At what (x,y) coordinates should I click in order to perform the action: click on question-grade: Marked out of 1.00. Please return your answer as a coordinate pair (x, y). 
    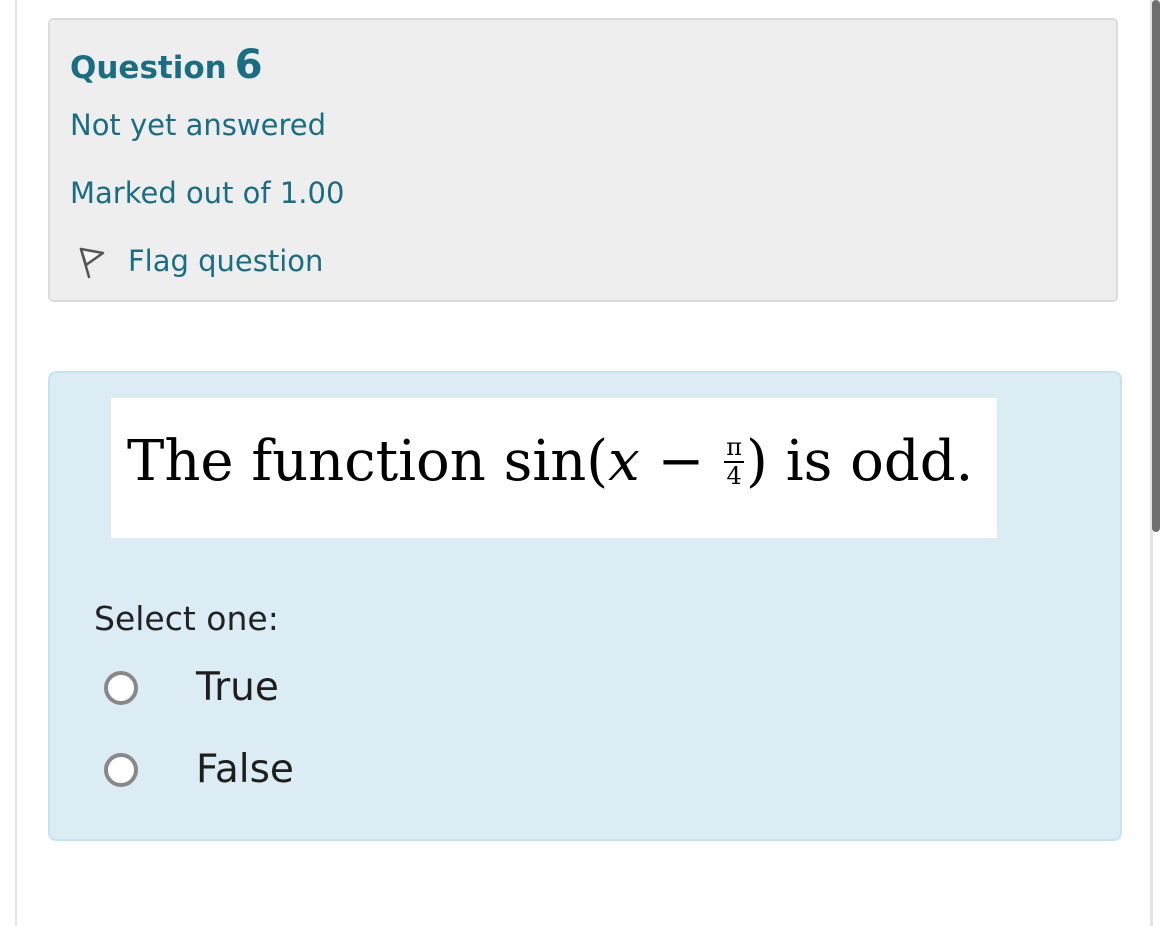
    Looking at the image, I should click on (207, 193).